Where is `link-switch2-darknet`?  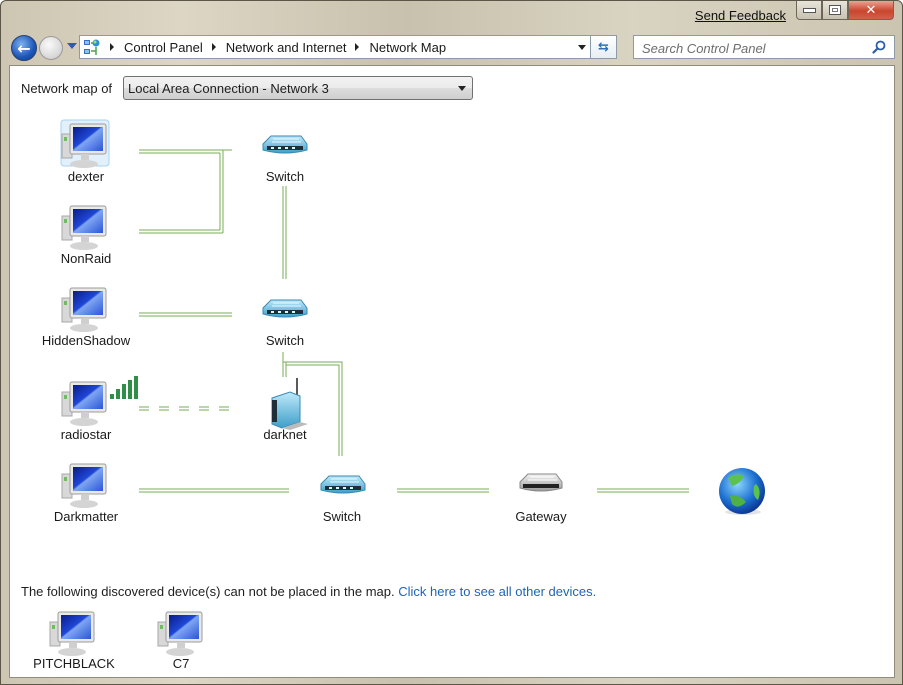 link-switch2-darknet is located at coordinates (284, 364).